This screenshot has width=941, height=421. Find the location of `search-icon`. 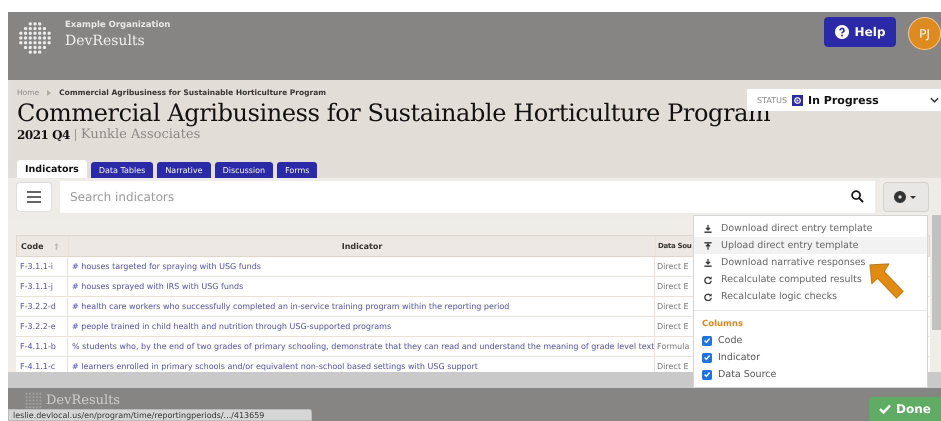

search-icon is located at coordinates (857, 196).